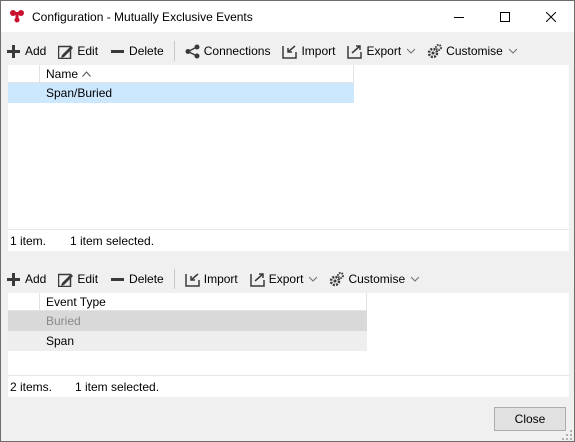 The height and width of the screenshot is (442, 575). I want to click on bottom-toolbar: Add Edit Delete Import Export Customise, so click(287, 279).